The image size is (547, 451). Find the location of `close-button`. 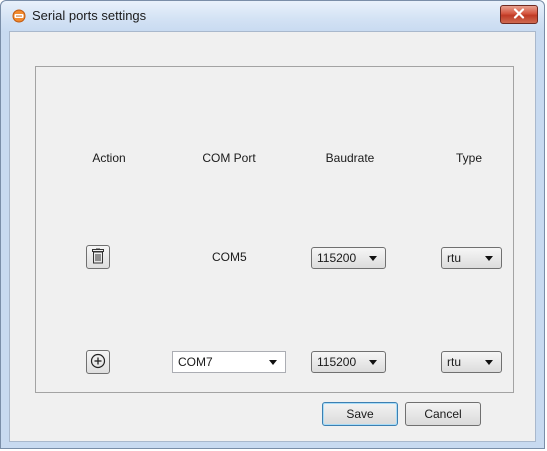

close-button is located at coordinates (519, 14).